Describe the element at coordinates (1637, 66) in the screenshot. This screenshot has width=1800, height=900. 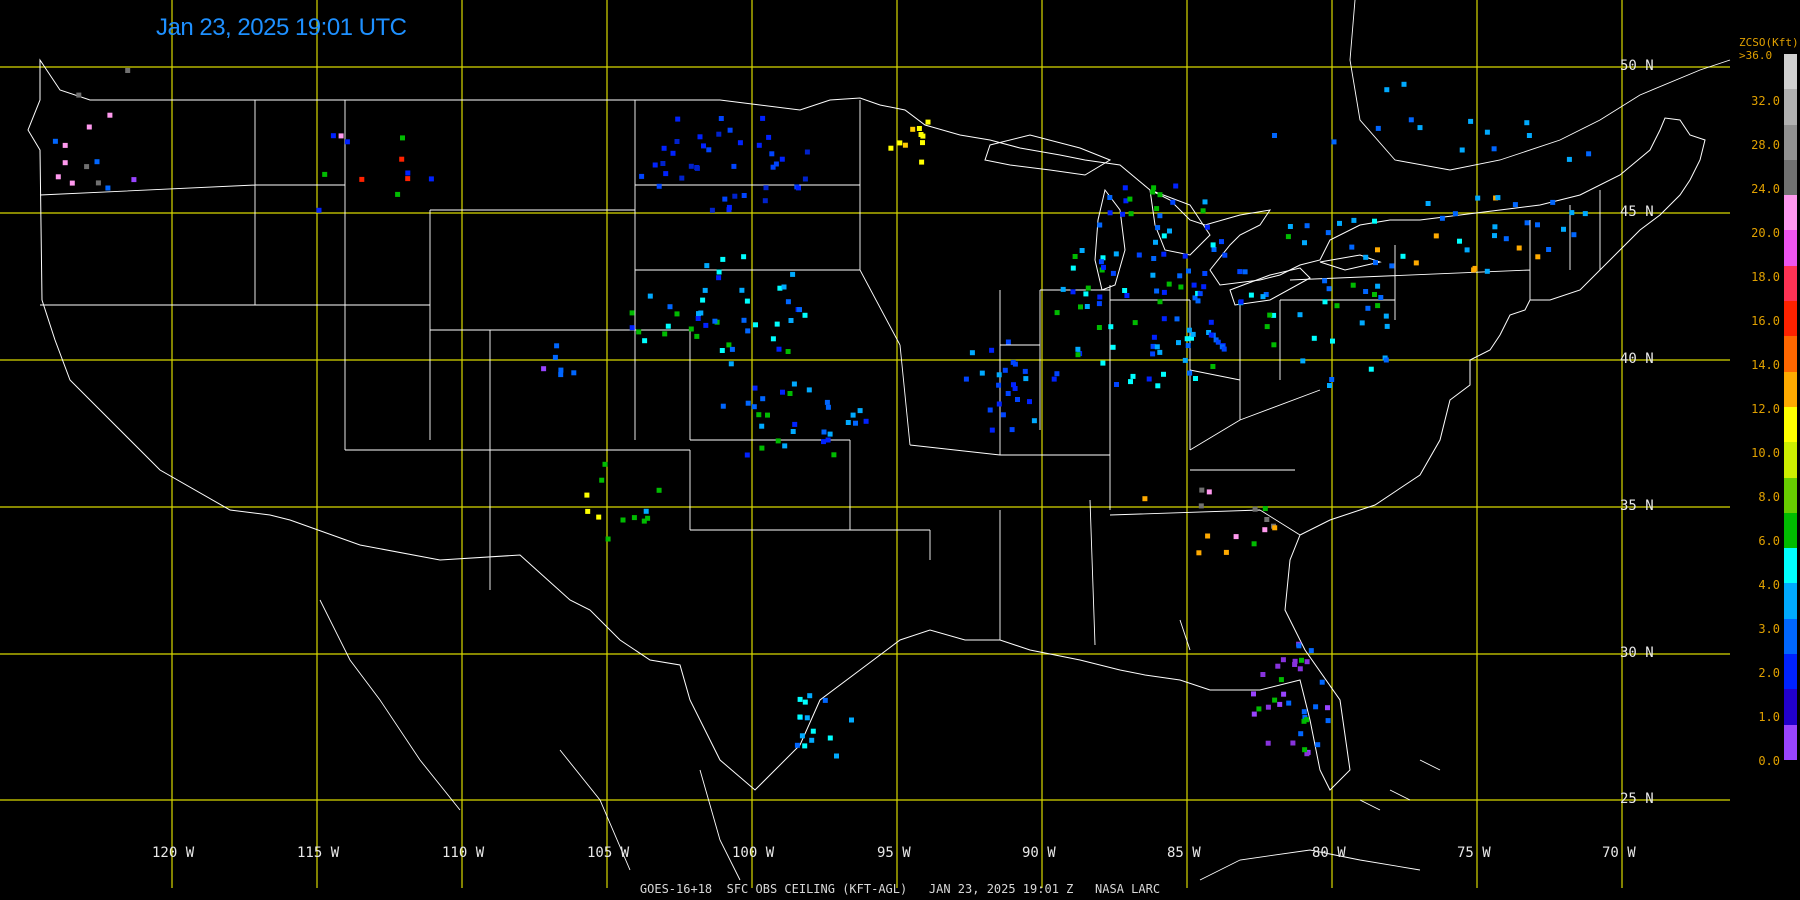
I see `latitude-label: 50 N` at that location.